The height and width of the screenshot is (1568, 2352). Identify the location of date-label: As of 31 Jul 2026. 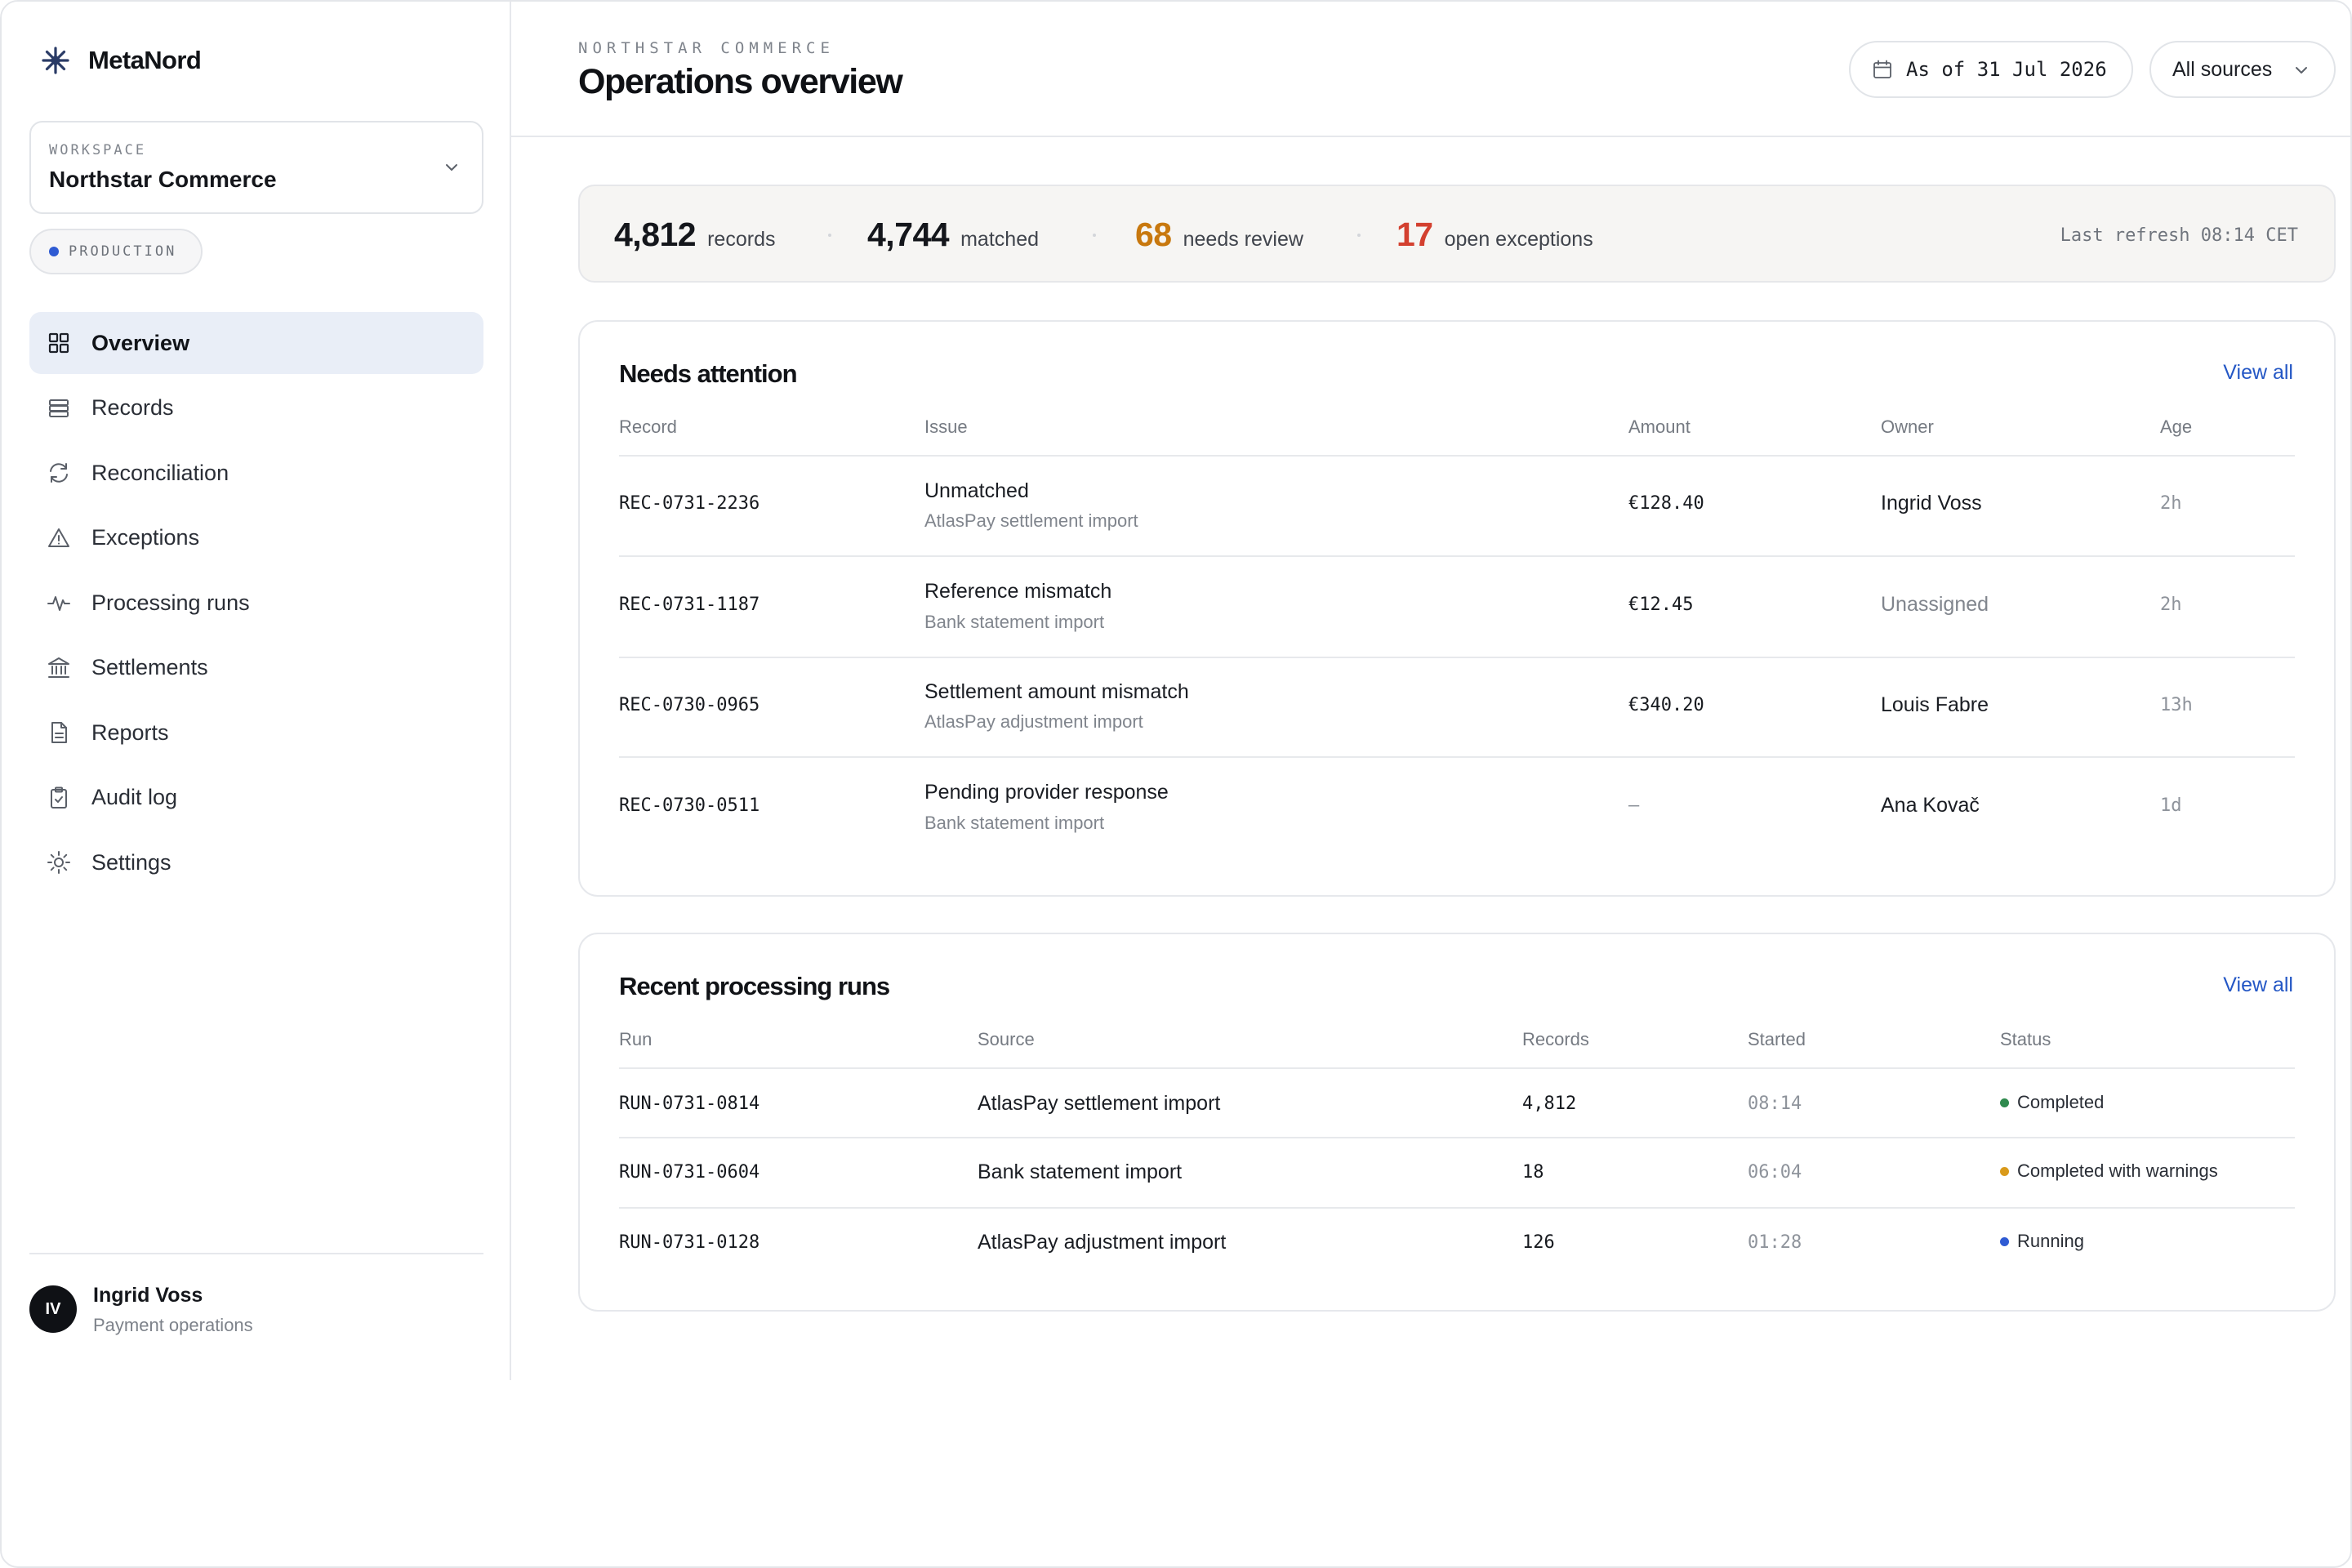
(2007, 69).